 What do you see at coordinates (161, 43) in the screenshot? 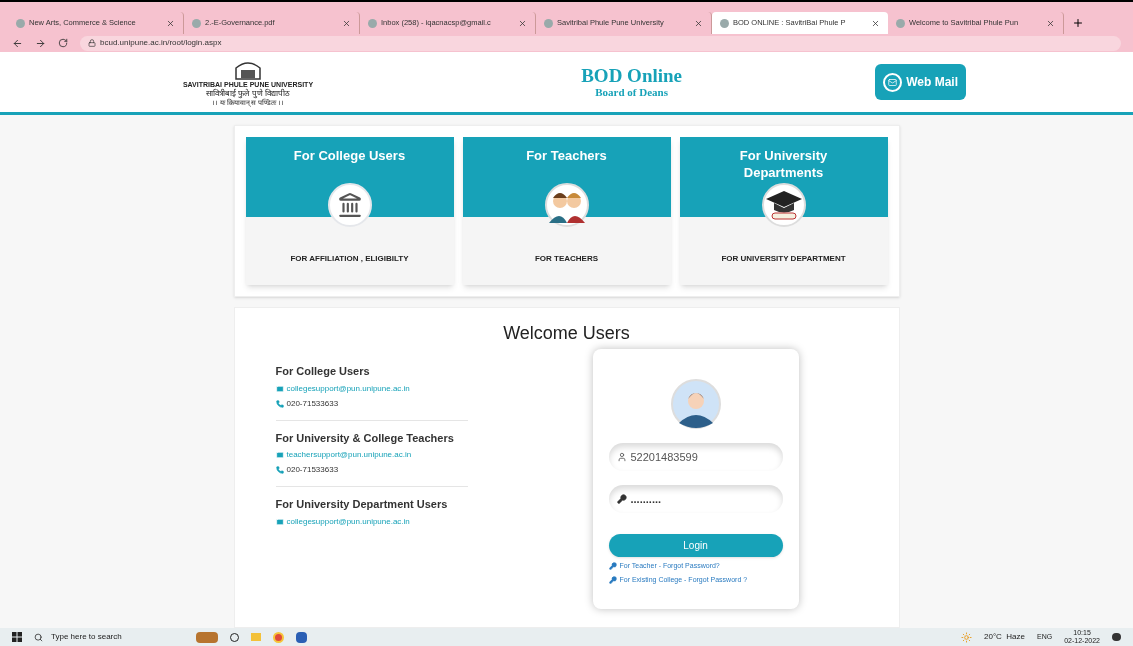
I see `url-text: bcud.unipune.ac.in/root/login.aspx` at bounding box center [161, 43].